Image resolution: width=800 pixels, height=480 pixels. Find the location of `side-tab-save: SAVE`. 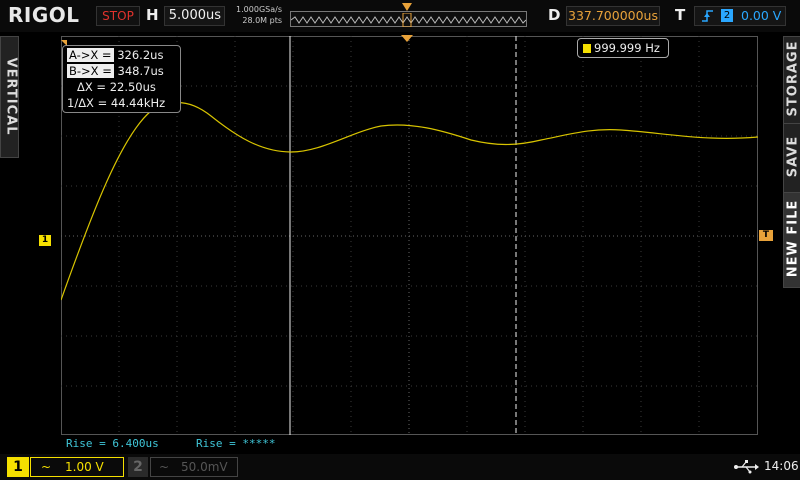

side-tab-save: SAVE is located at coordinates (791, 158).